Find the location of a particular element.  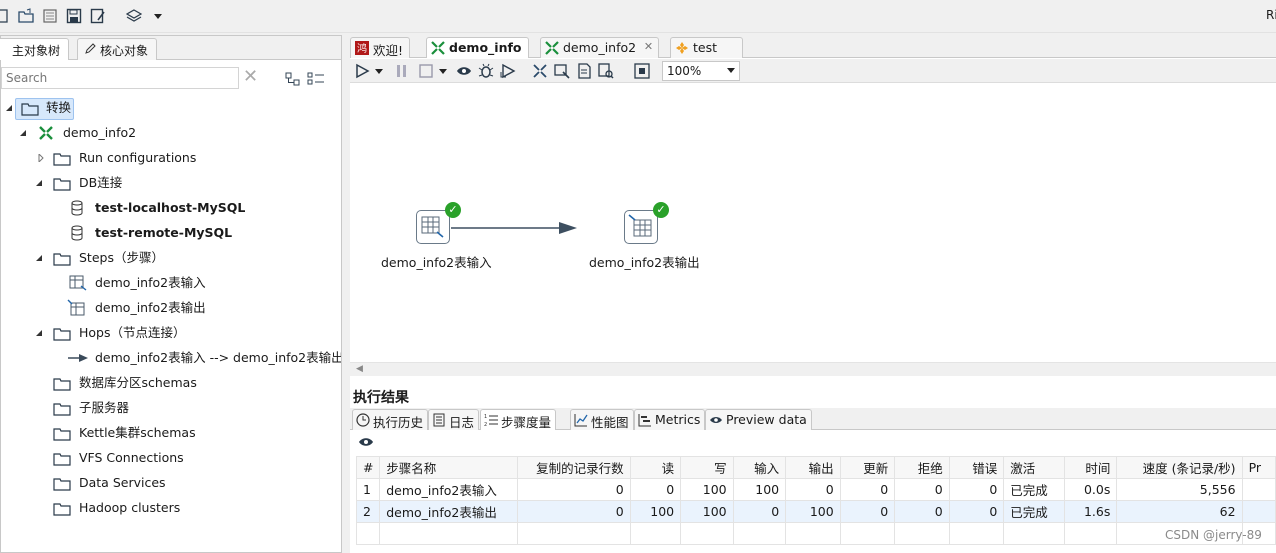

search-input is located at coordinates (120, 78).